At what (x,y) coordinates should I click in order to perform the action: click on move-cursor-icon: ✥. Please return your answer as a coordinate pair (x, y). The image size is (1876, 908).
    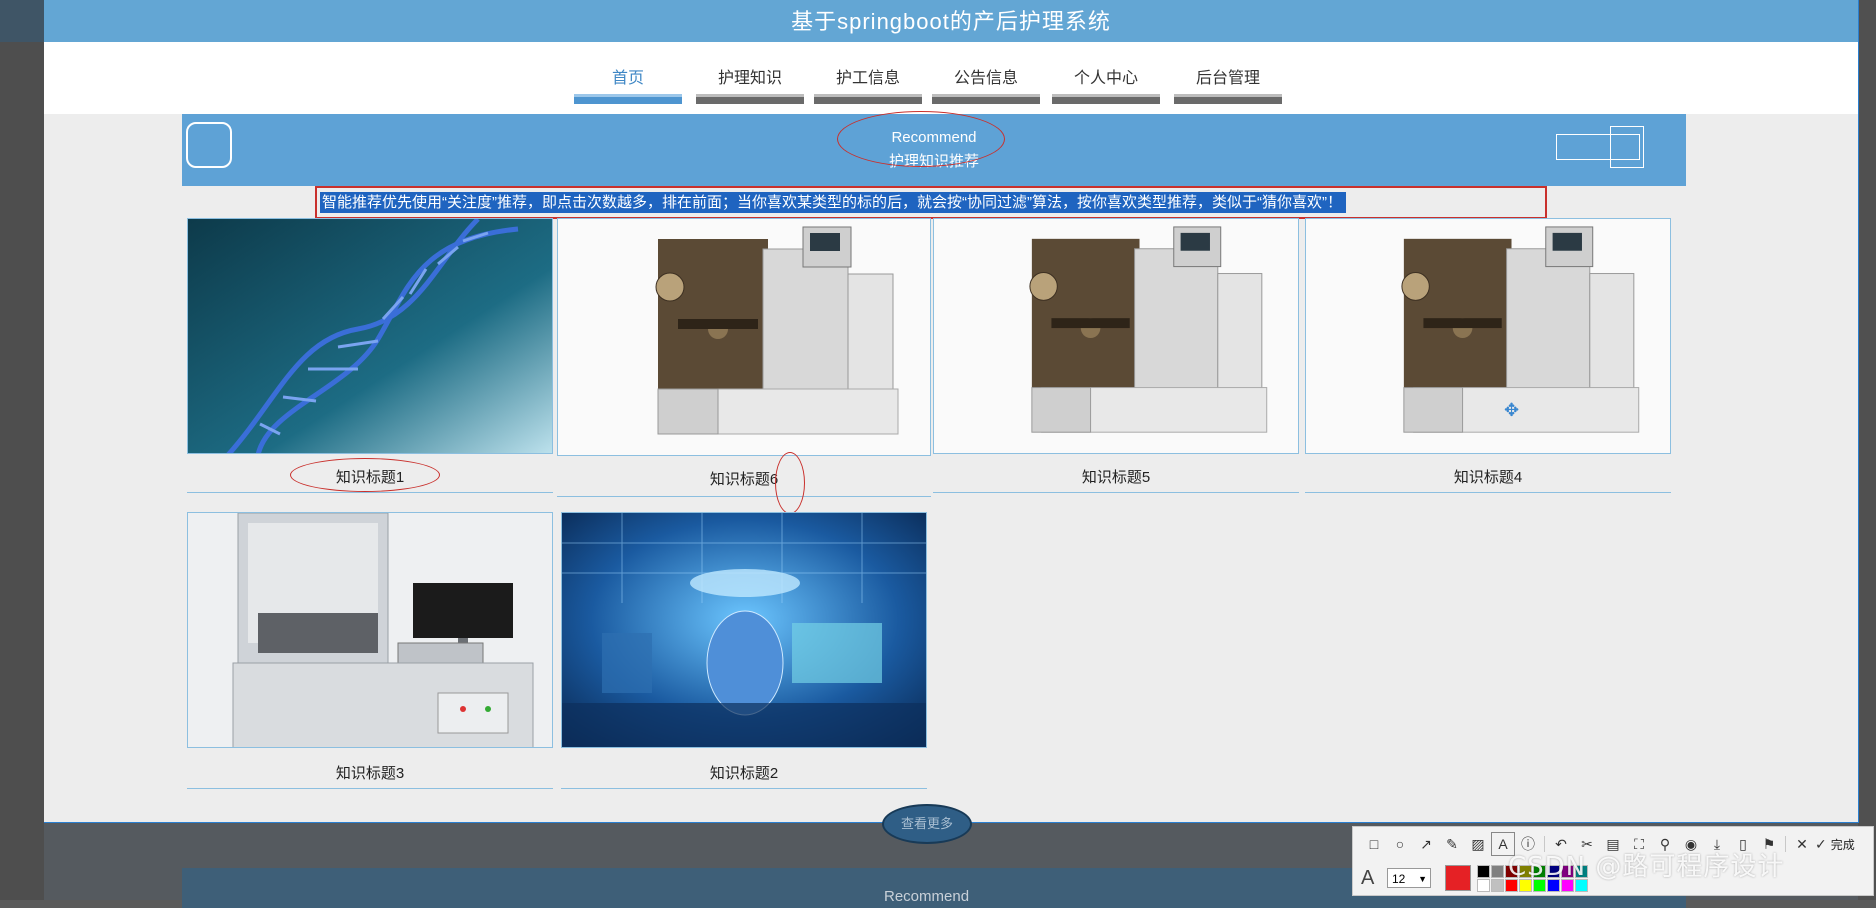
    Looking at the image, I should click on (1512, 410).